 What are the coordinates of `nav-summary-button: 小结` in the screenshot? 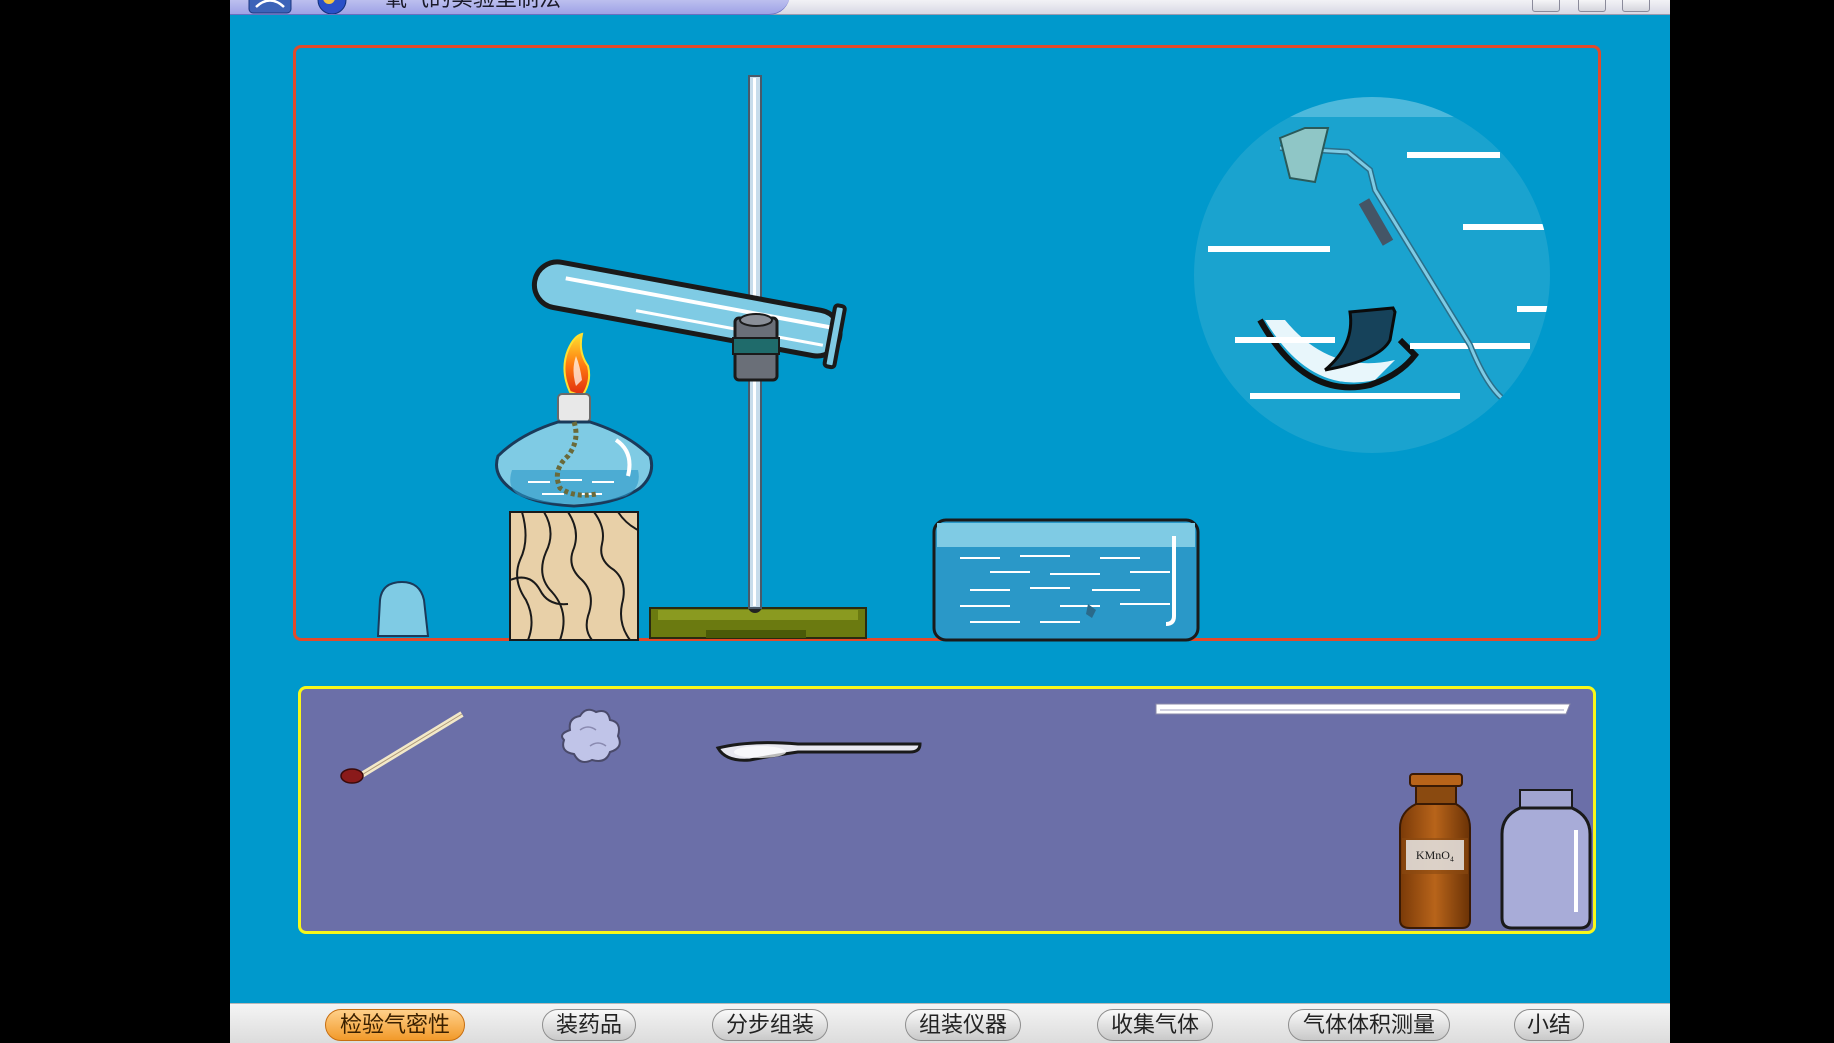 It's located at (1549, 1025).